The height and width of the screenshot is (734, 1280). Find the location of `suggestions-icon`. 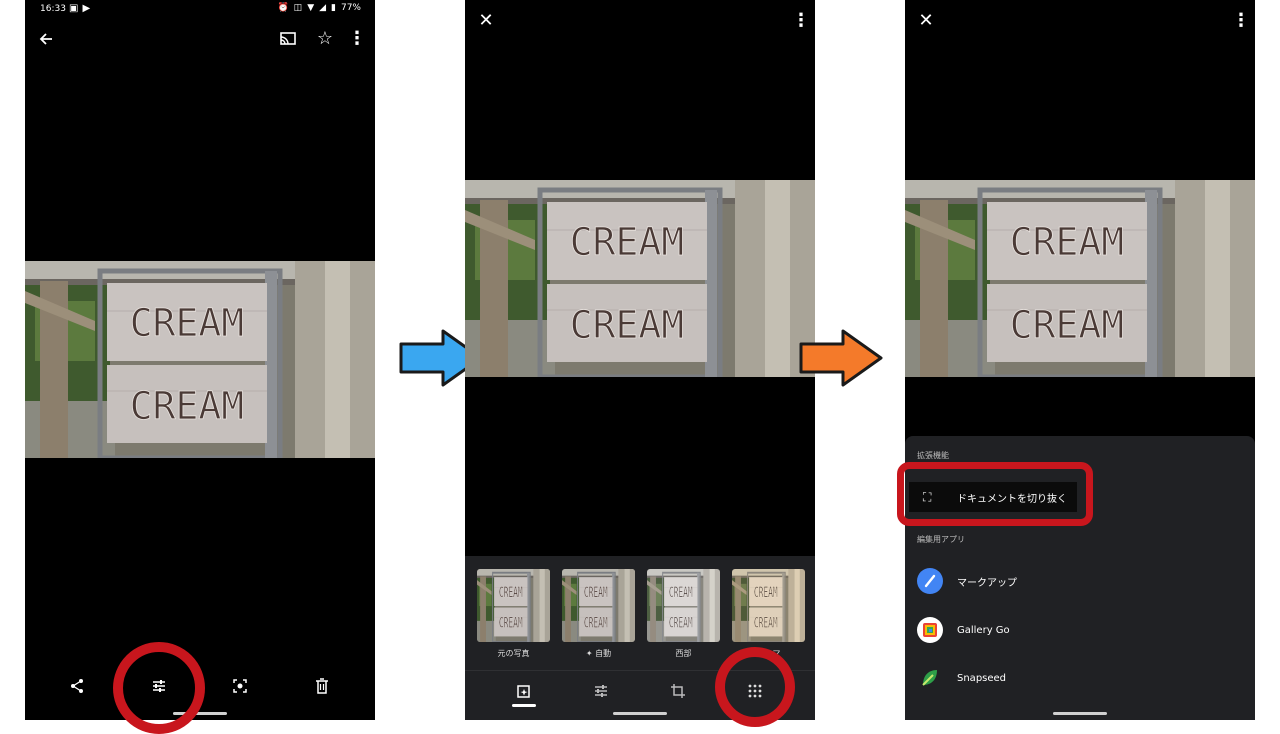

suggestions-icon is located at coordinates (524, 691).